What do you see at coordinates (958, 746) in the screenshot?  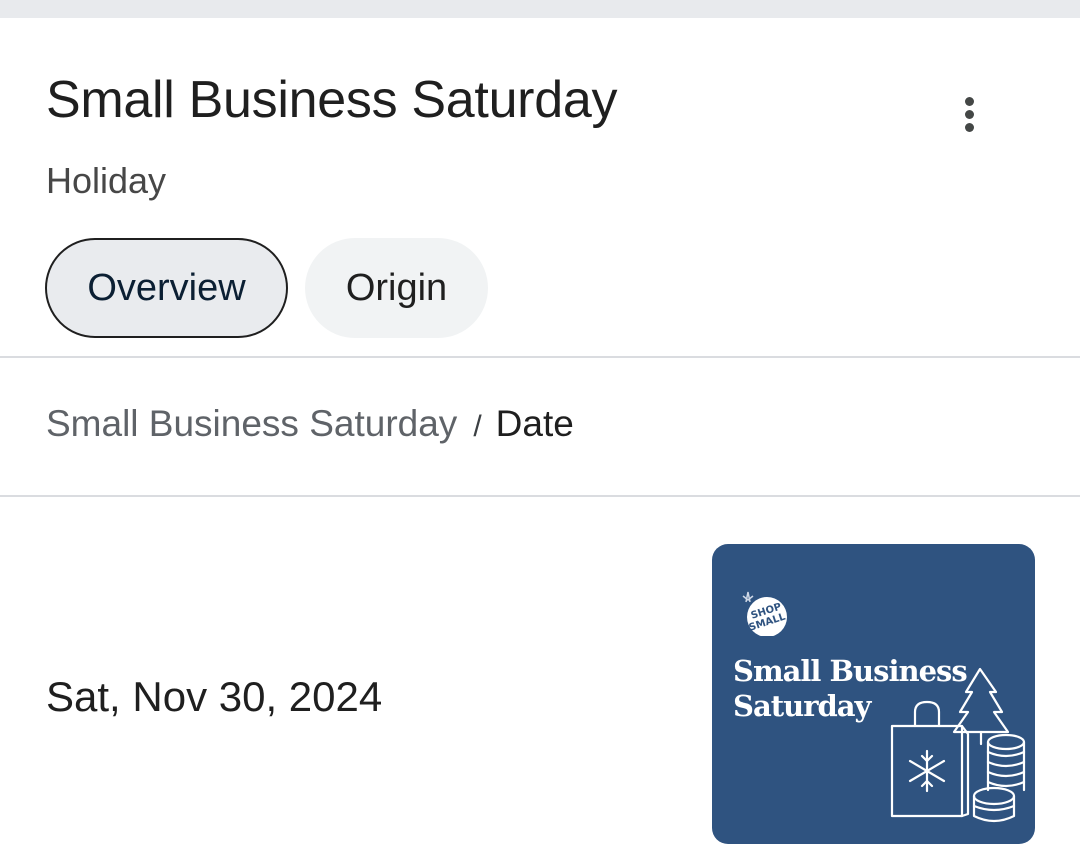 I see `shopping-bag-icon` at bounding box center [958, 746].